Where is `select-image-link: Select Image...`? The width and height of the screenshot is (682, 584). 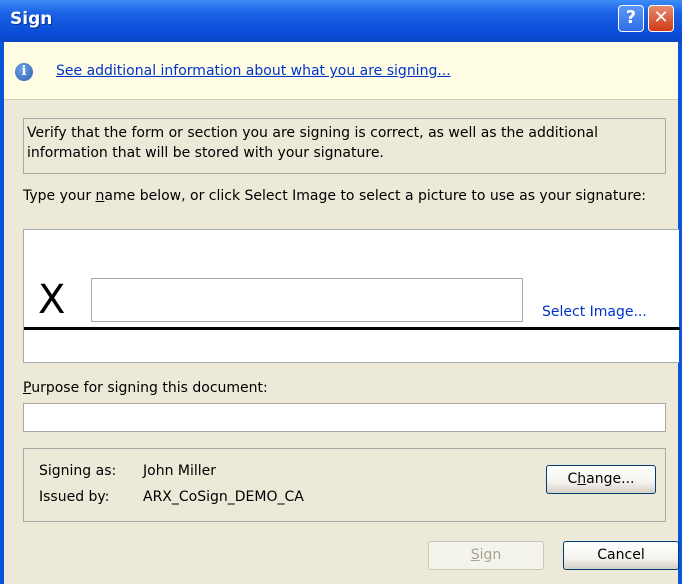 select-image-link: Select Image... is located at coordinates (594, 312).